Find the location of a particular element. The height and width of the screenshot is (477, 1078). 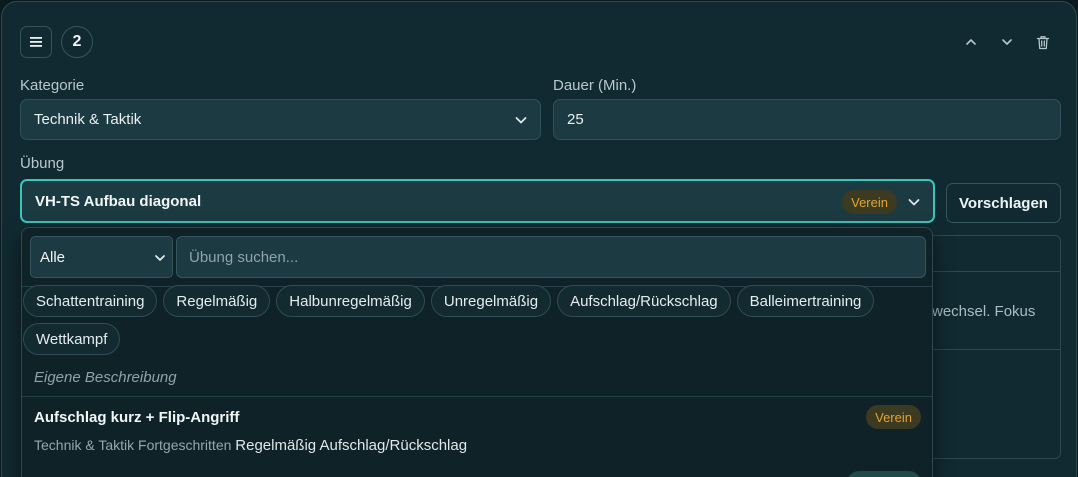

exercise-search-input is located at coordinates (551, 257).